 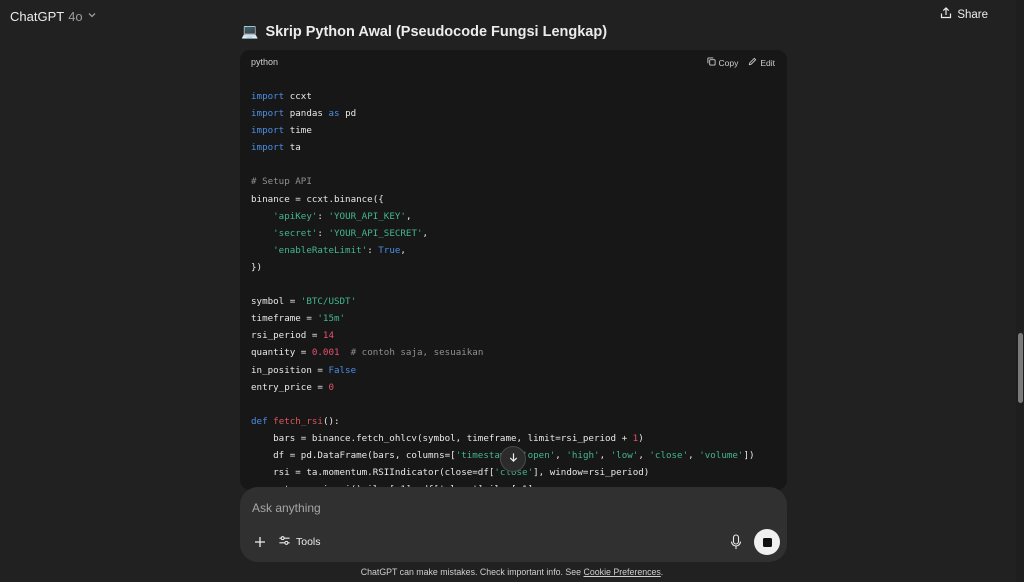 What do you see at coordinates (417, 353) in the screenshot?
I see `code-token: # contoh saja, sesuaikan` at bounding box center [417, 353].